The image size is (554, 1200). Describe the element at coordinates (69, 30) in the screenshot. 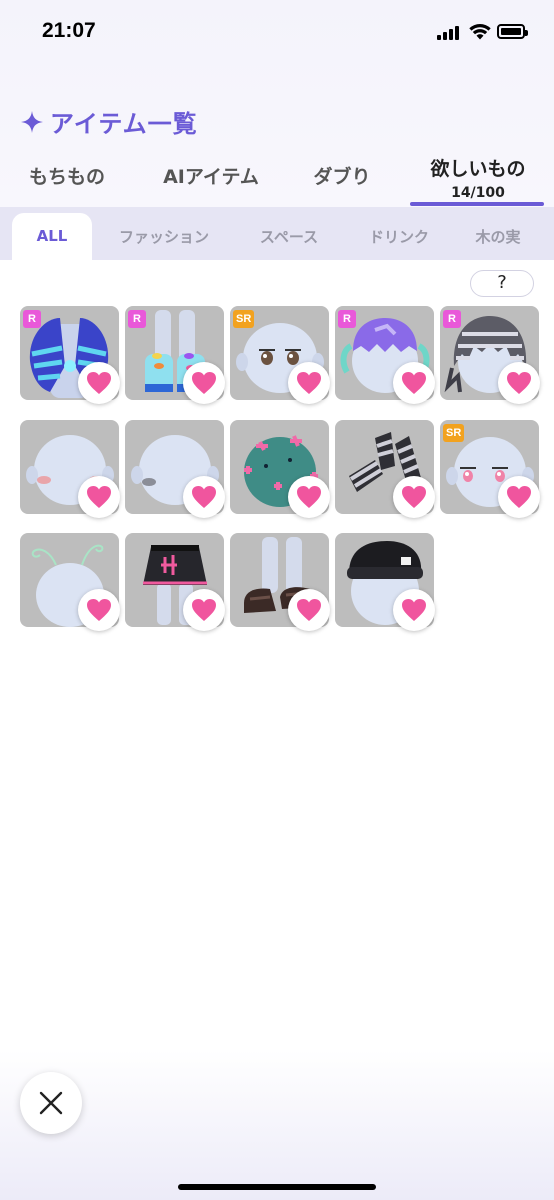

I see `status-time: 21:07` at that location.